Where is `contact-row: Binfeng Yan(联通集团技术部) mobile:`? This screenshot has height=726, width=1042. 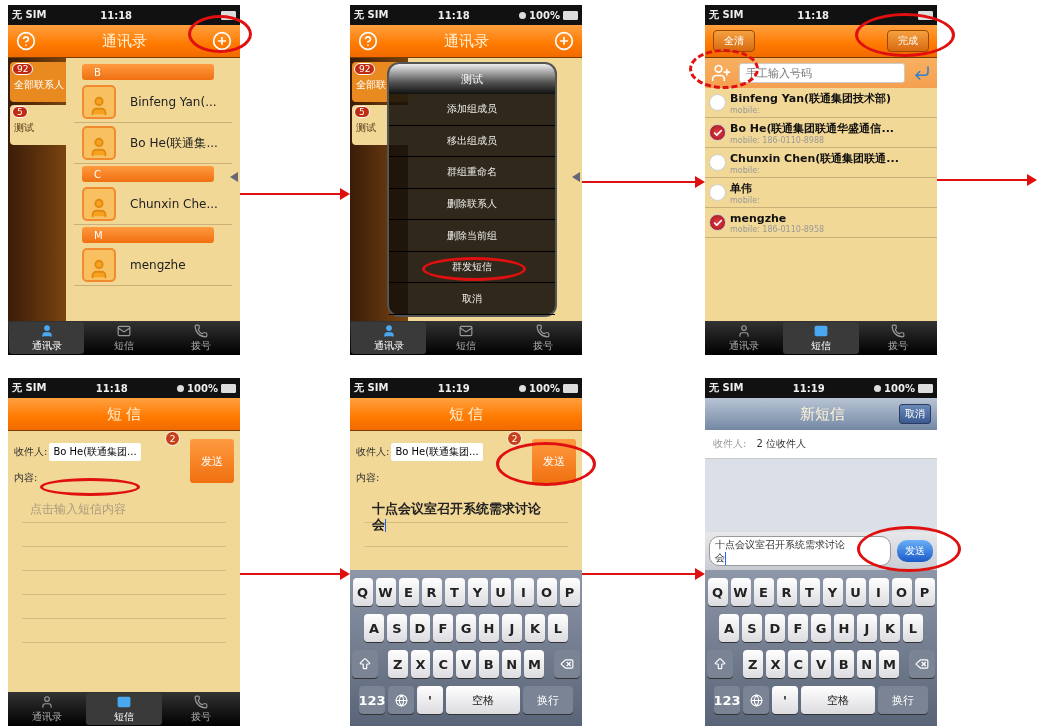 contact-row: Binfeng Yan(联通集团技术部) mobile: is located at coordinates (821, 103).